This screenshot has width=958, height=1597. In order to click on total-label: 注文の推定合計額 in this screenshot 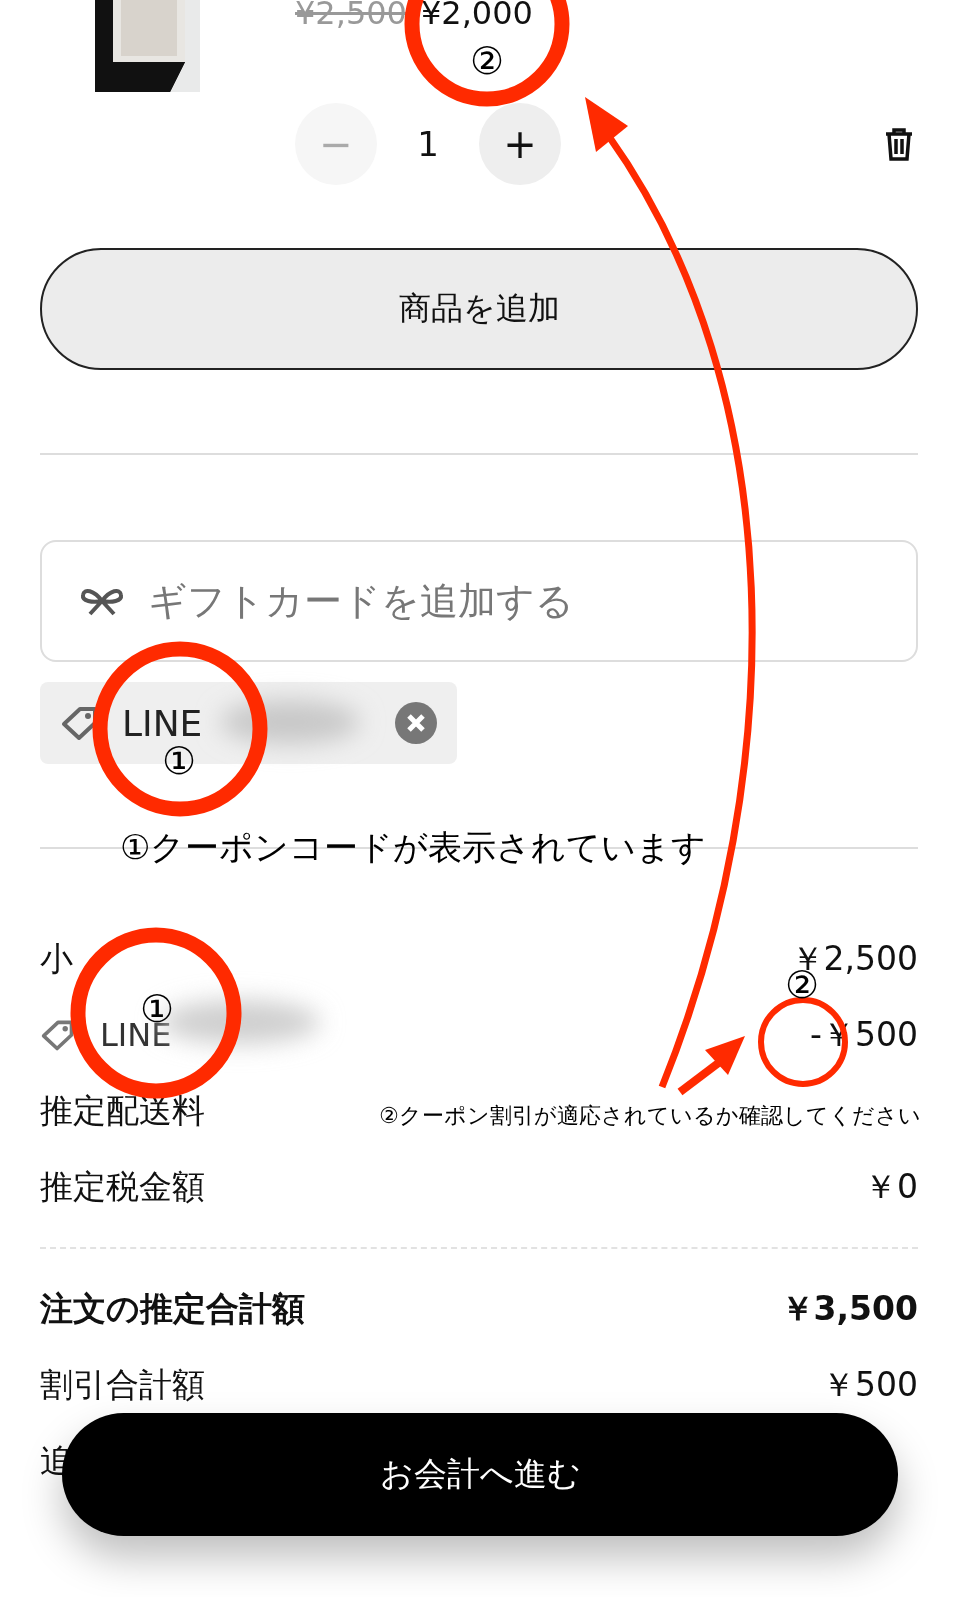, I will do `click(172, 1308)`.